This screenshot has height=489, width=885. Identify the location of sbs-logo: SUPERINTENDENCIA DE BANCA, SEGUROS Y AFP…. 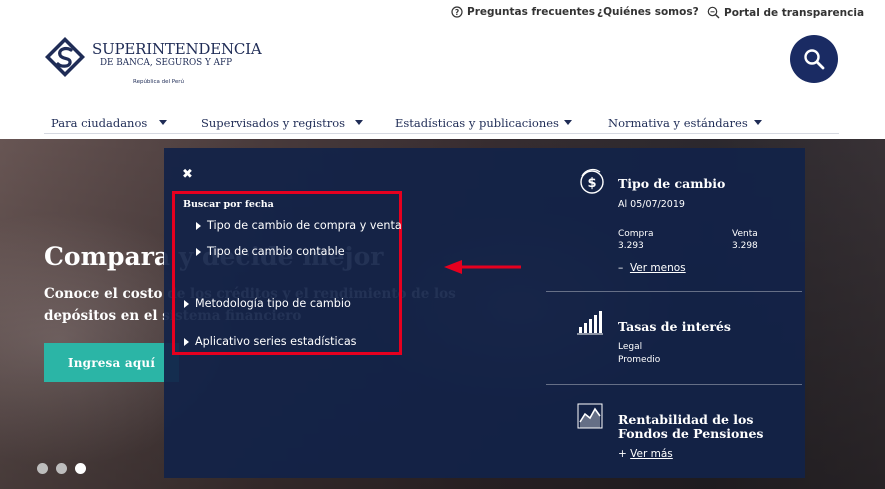
(153, 62).